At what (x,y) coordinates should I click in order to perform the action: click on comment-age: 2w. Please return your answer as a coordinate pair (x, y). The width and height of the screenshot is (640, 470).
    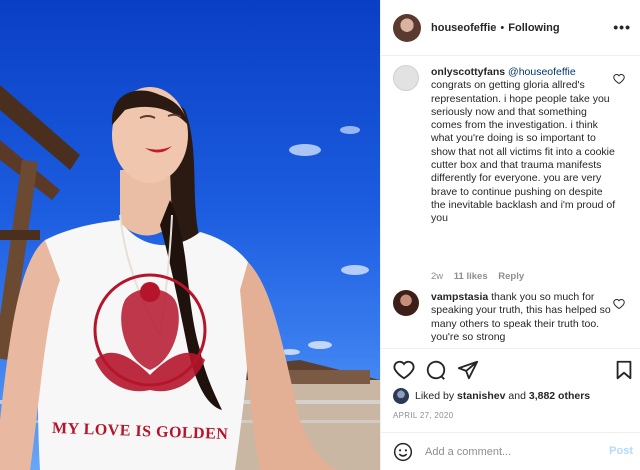
    Looking at the image, I should click on (437, 276).